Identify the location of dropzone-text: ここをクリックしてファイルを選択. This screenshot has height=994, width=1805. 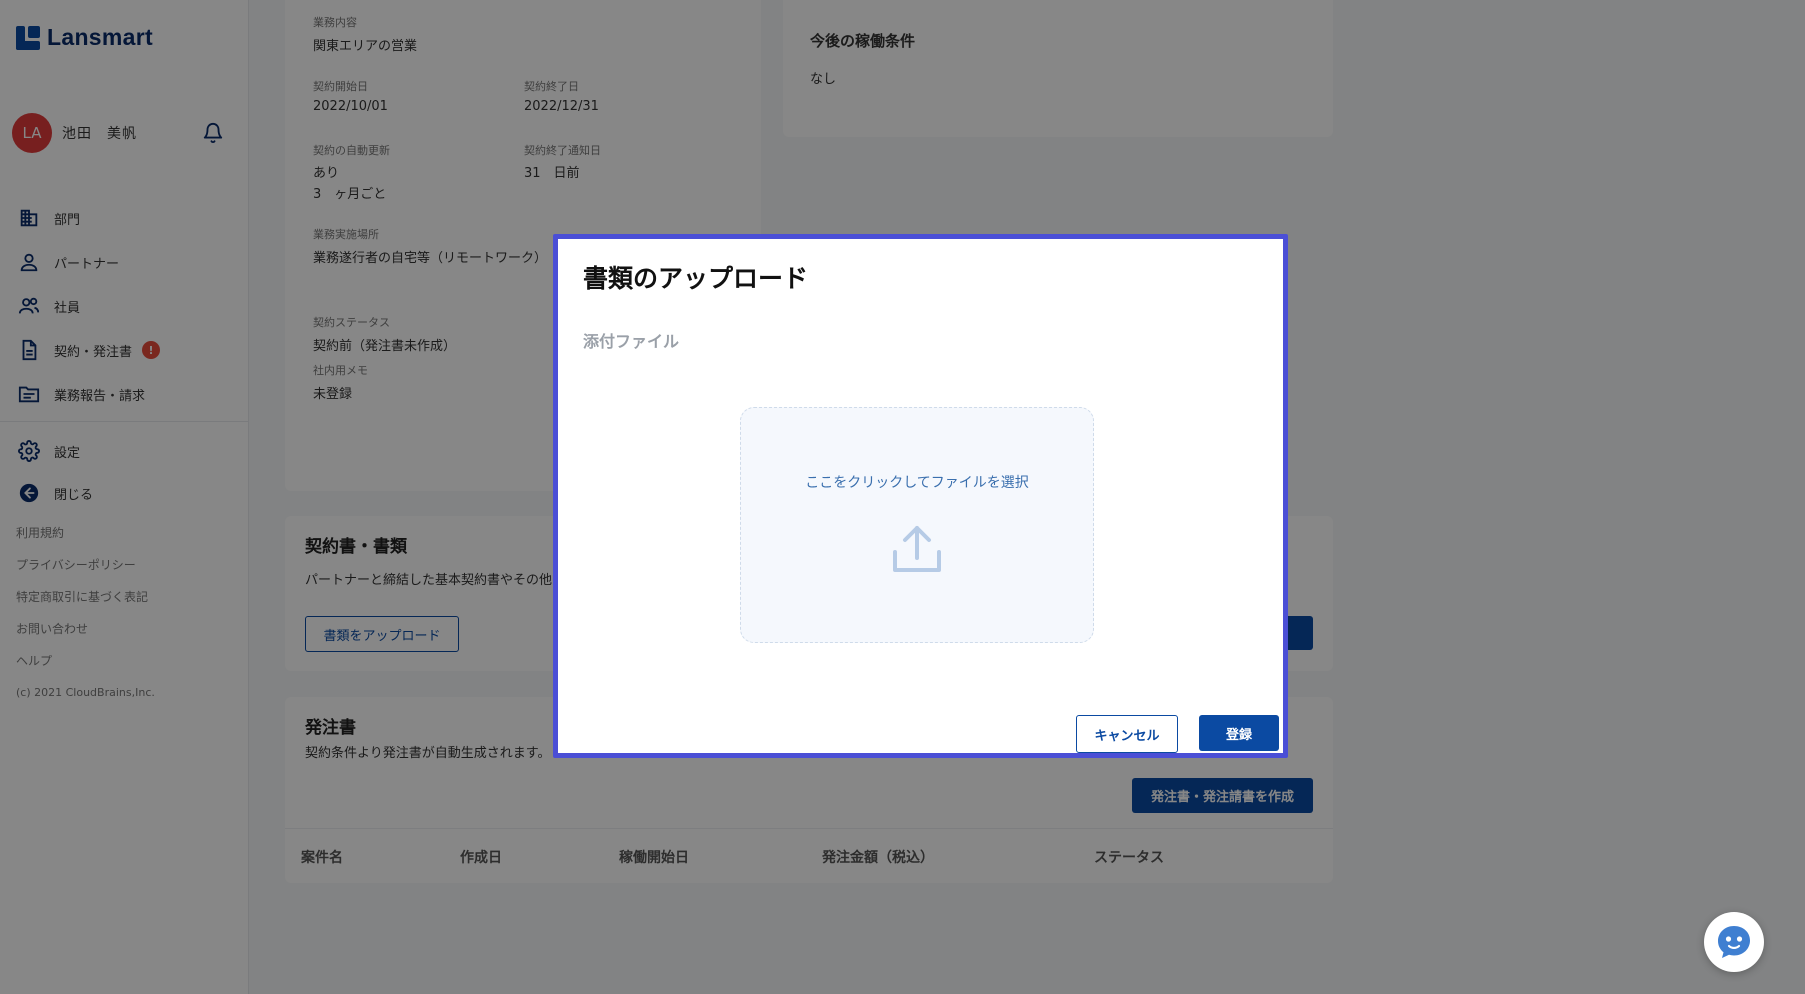
(917, 483).